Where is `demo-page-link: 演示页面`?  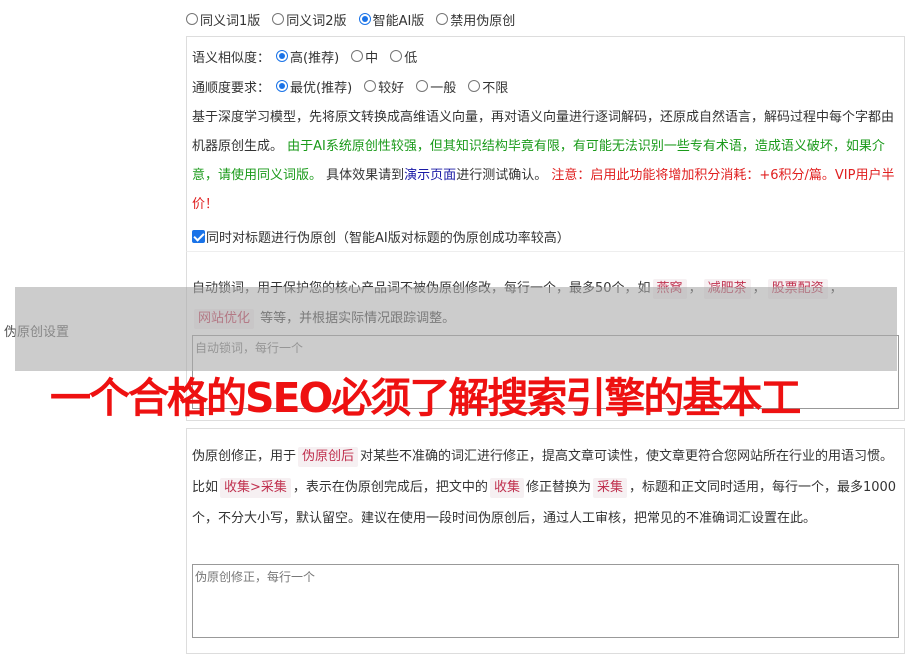
demo-page-link: 演示页面 is located at coordinates (430, 175).